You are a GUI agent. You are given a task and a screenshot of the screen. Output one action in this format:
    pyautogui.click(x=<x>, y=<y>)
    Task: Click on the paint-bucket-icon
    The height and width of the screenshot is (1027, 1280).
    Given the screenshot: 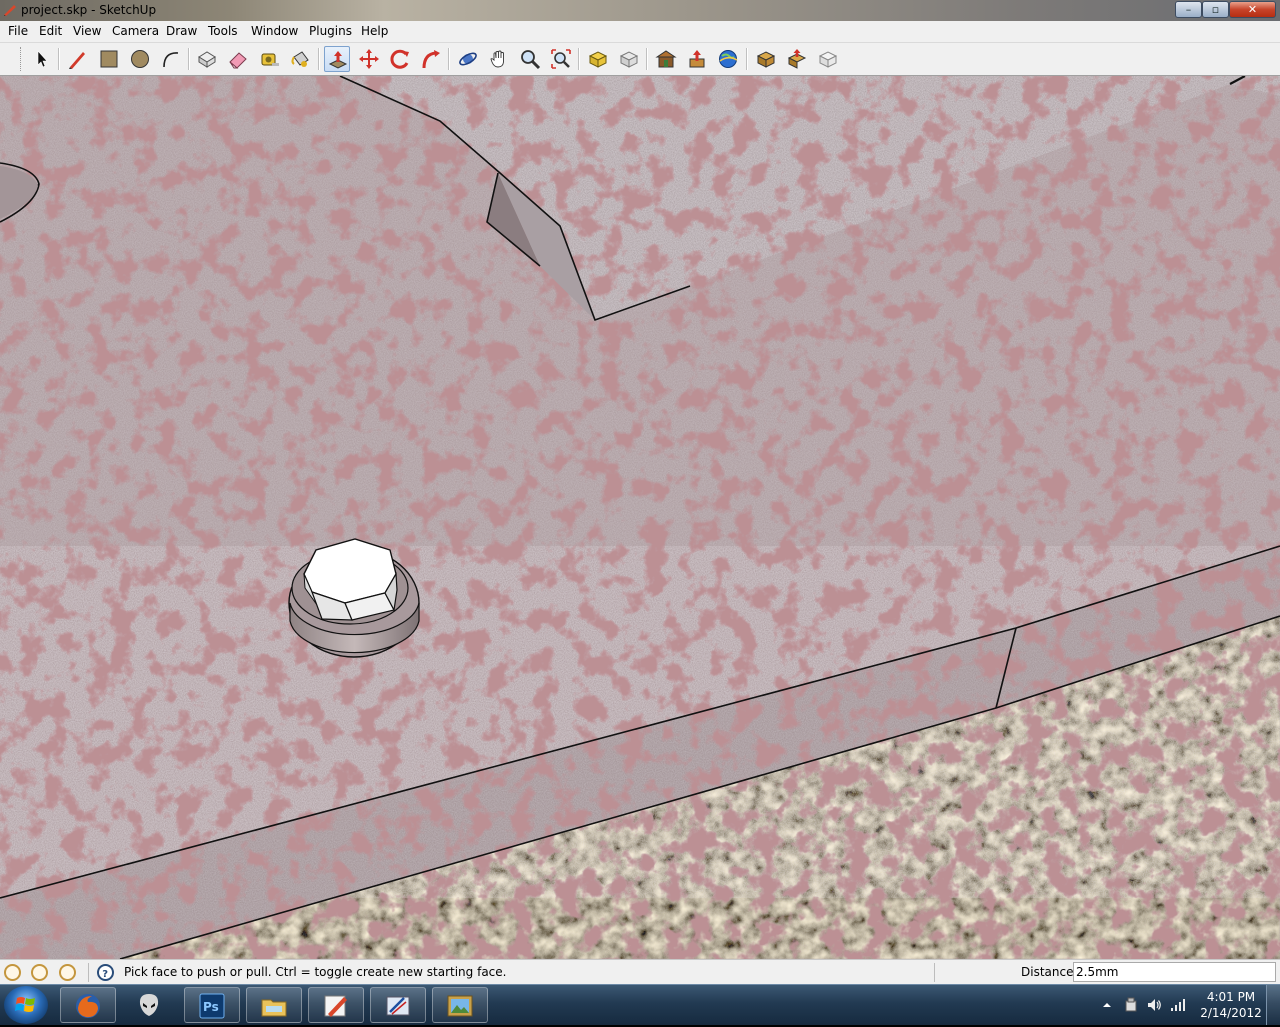 What is the action you would take?
    pyautogui.click(x=300, y=59)
    